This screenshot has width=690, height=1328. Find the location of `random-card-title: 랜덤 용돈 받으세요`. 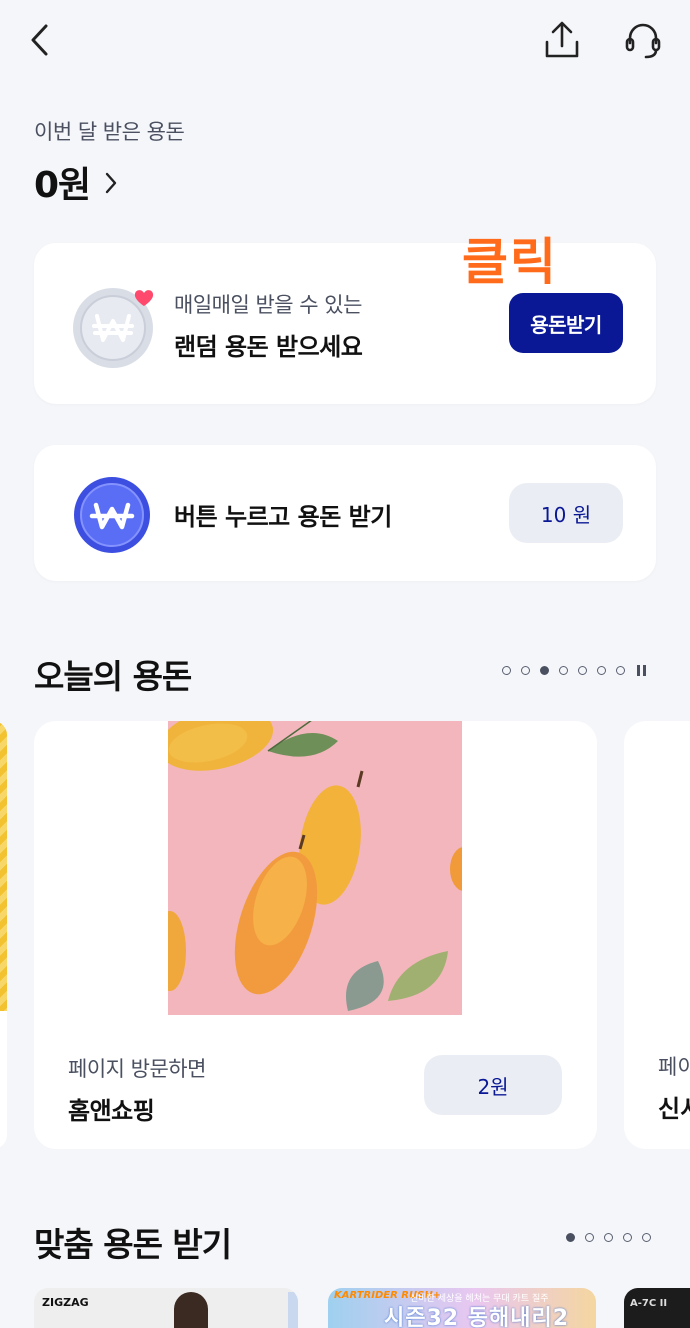

random-card-title: 랜덤 용돈 받으세요 is located at coordinates (268, 347).